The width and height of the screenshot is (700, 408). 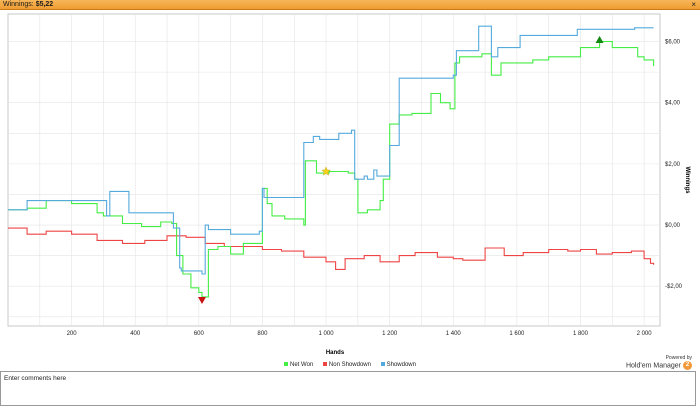 I want to click on x-tick-label: 1 200, so click(x=390, y=334).